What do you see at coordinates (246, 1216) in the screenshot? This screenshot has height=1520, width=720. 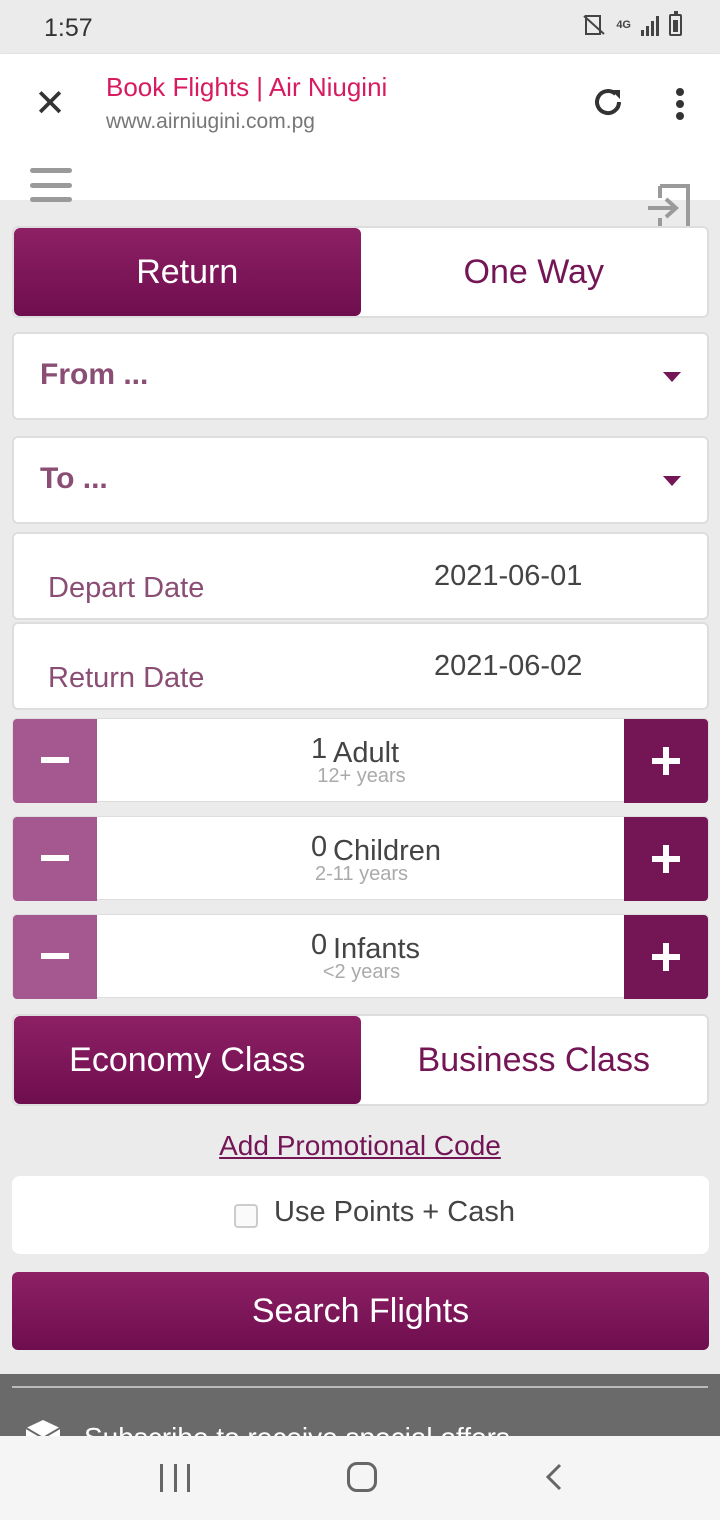 I see `points-cash-checkbox` at bounding box center [246, 1216].